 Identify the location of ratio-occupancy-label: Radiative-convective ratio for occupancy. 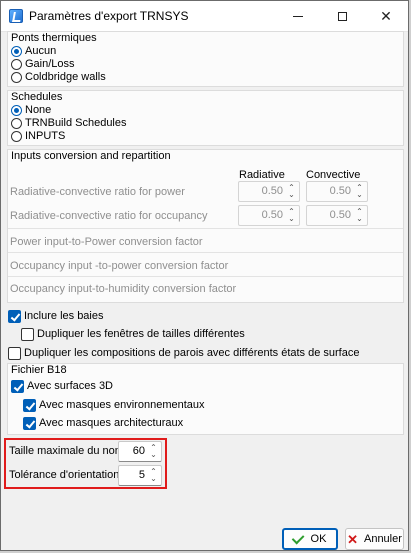
(109, 216).